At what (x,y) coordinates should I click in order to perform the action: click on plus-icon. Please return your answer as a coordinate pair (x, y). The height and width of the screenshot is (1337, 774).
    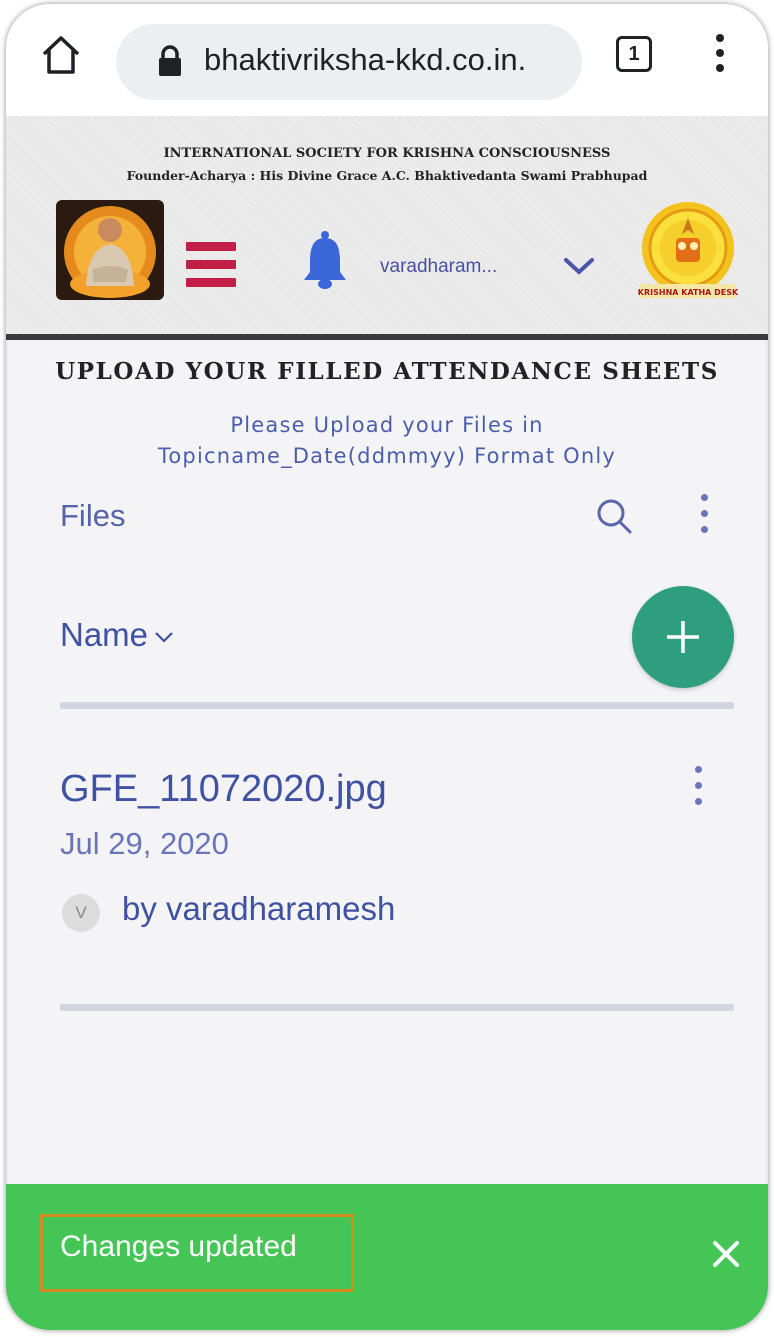
    Looking at the image, I should click on (683, 637).